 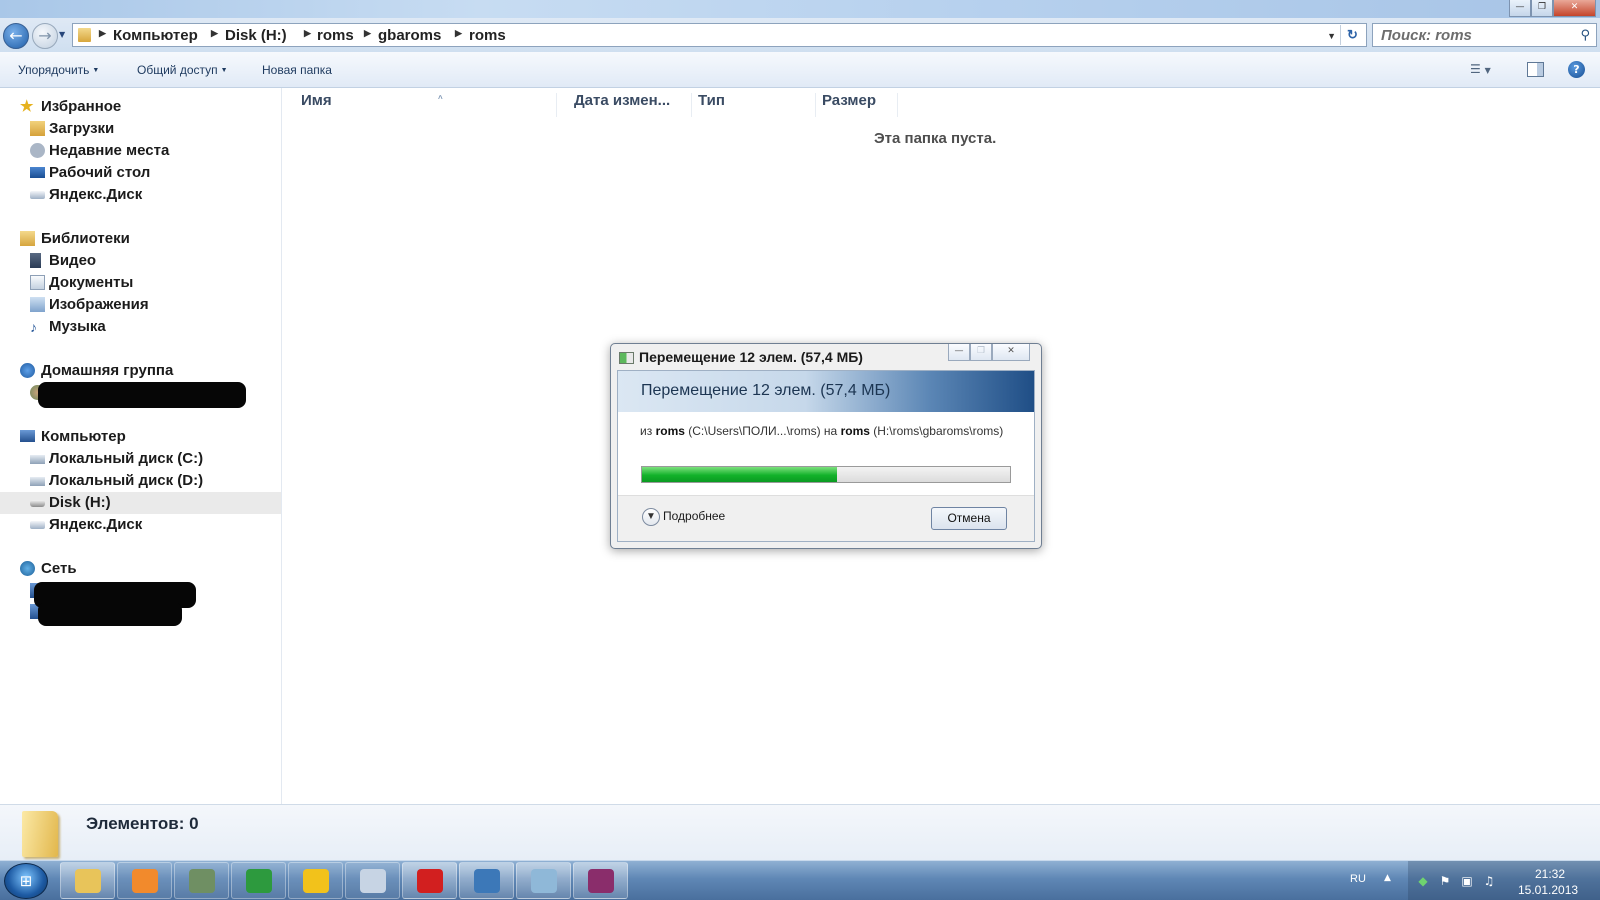 What do you see at coordinates (1548, 890) in the screenshot?
I see `clock-date: 15.01.2013` at bounding box center [1548, 890].